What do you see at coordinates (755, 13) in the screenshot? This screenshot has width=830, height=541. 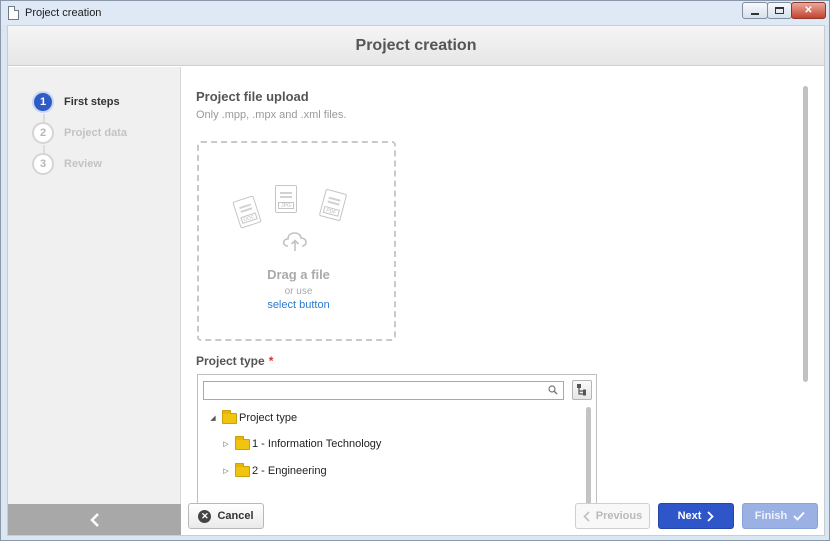 I see `minimize-icon` at bounding box center [755, 13].